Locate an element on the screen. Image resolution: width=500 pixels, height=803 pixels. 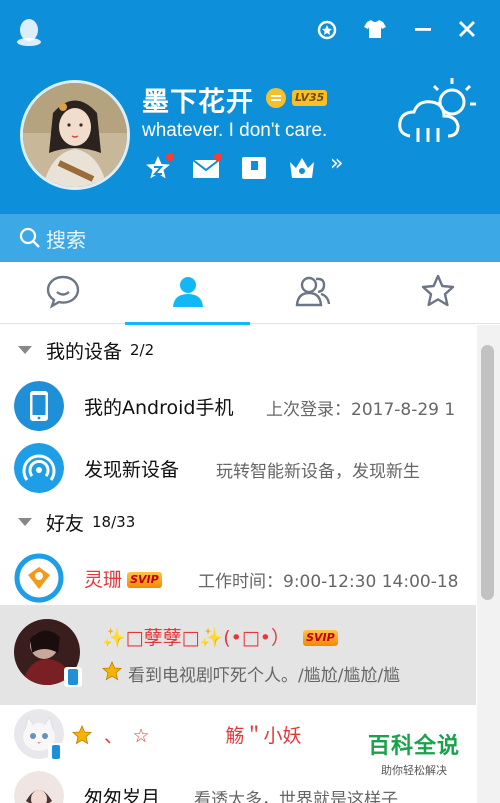
star-icon is located at coordinates (438, 293).